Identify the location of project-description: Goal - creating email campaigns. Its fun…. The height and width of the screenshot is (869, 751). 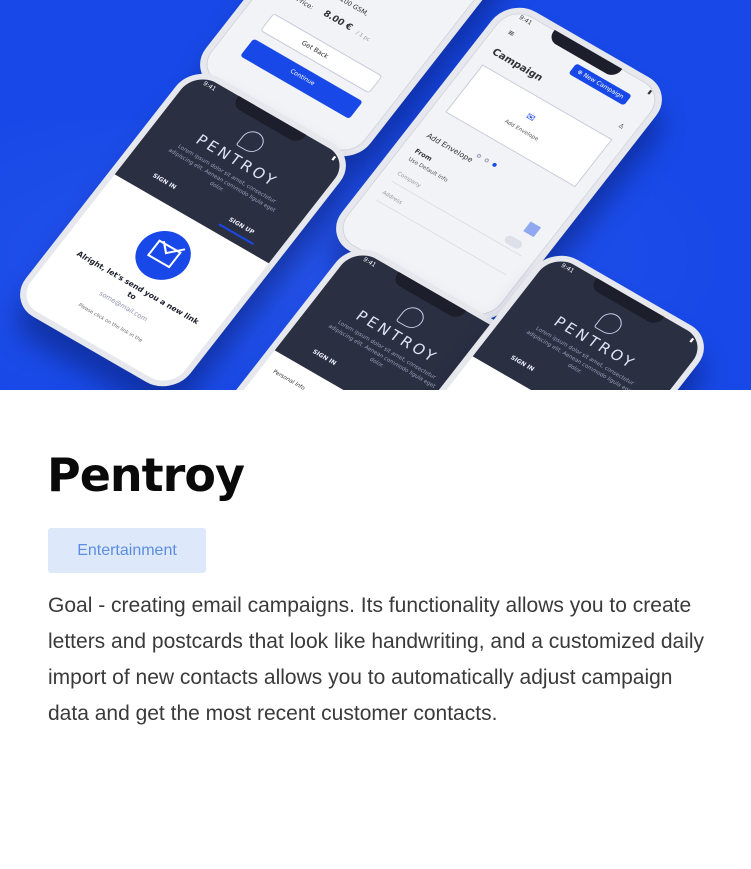
(376, 659).